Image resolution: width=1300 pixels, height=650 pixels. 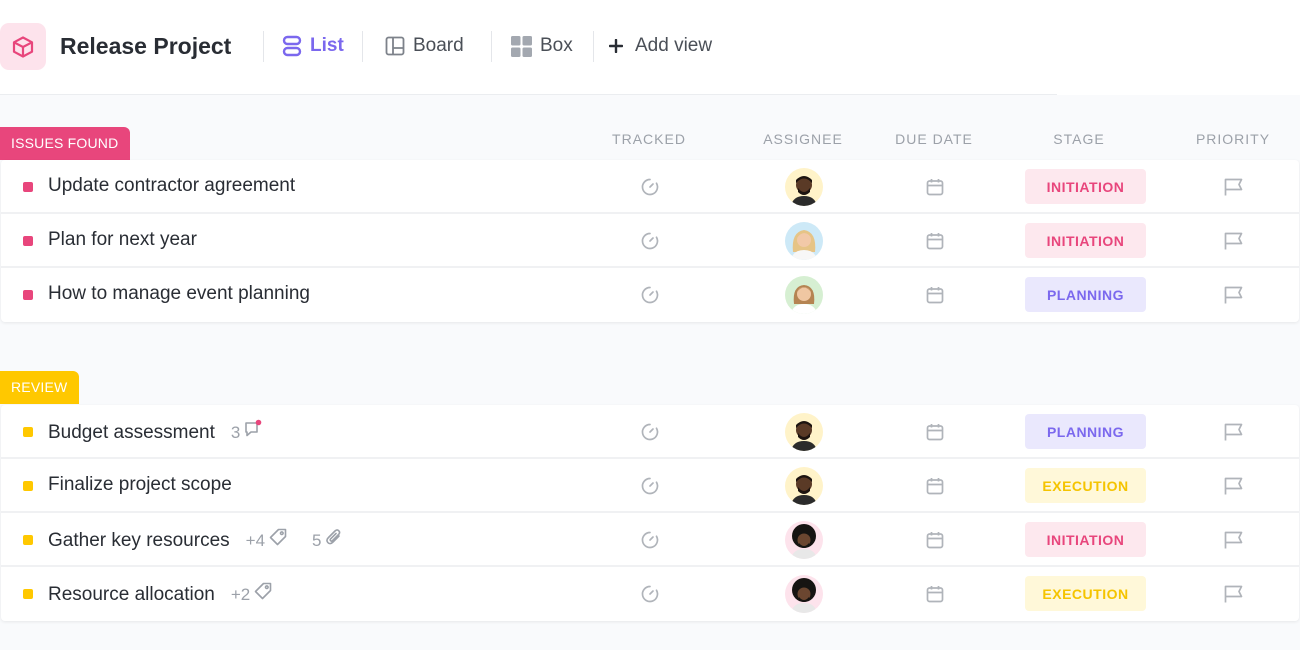 What do you see at coordinates (327, 45) in the screenshot?
I see `tab-list-label: List` at bounding box center [327, 45].